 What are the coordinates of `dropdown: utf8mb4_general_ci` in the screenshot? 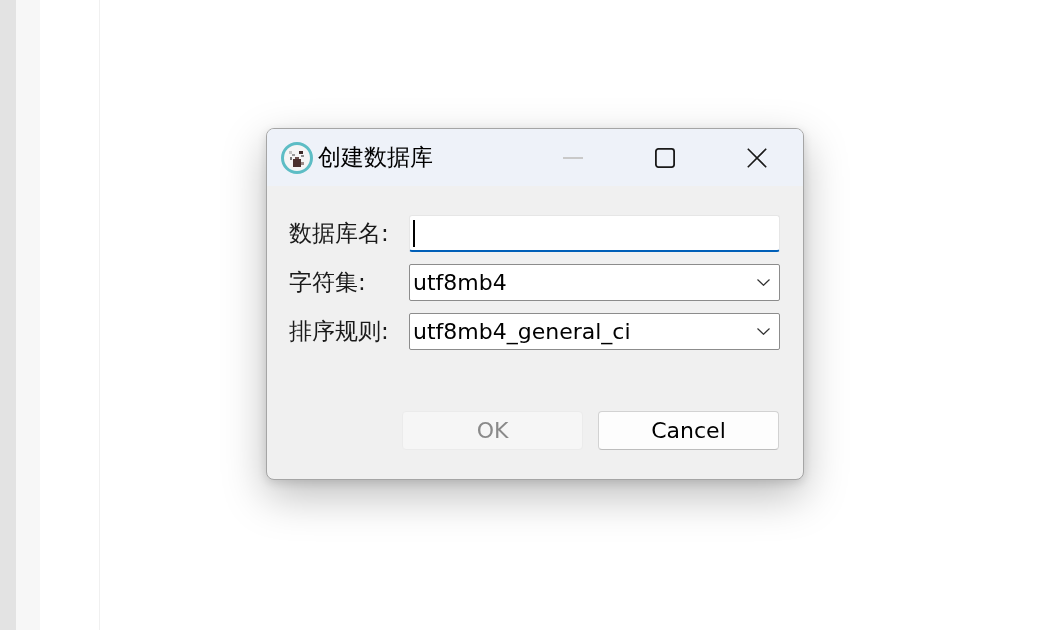 It's located at (594, 331).